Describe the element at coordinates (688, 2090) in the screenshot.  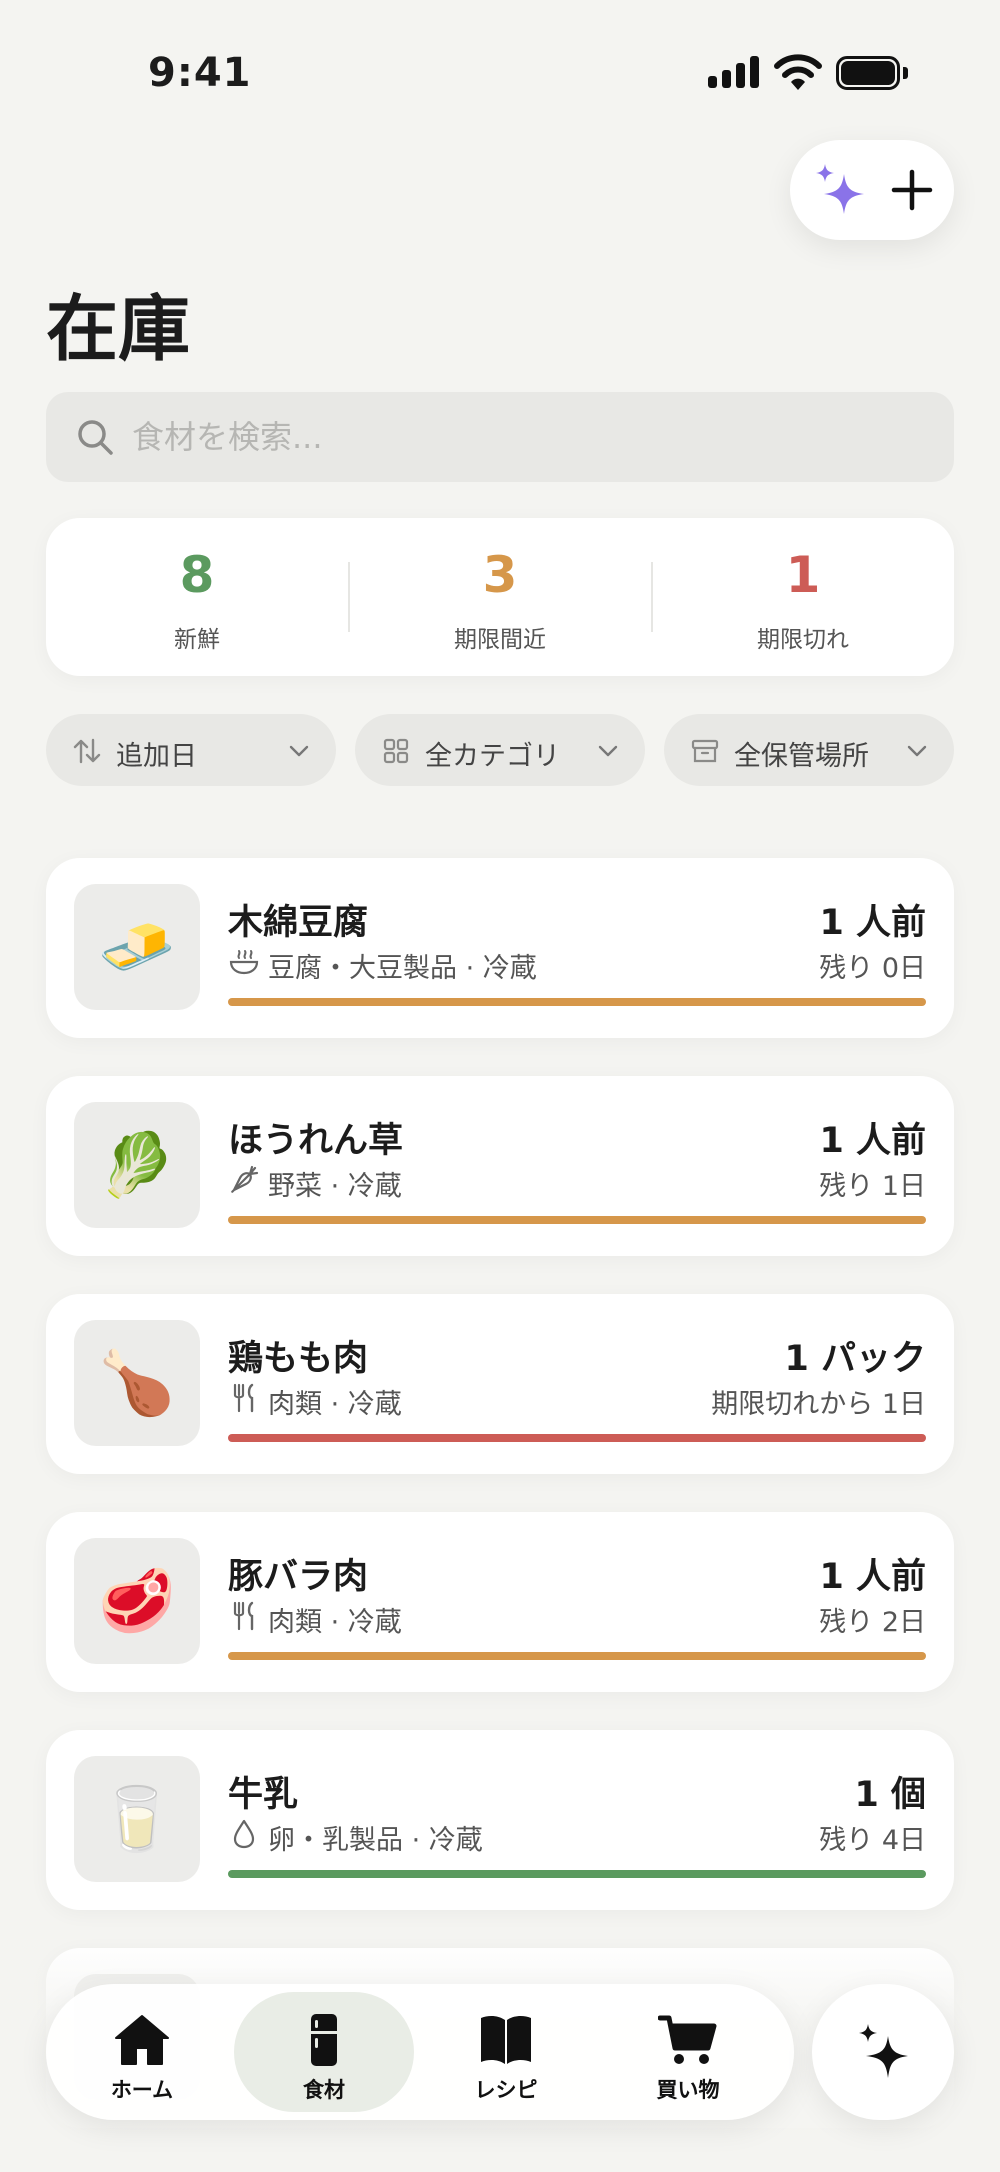
I see `tab-shopping-label: 買い物` at that location.